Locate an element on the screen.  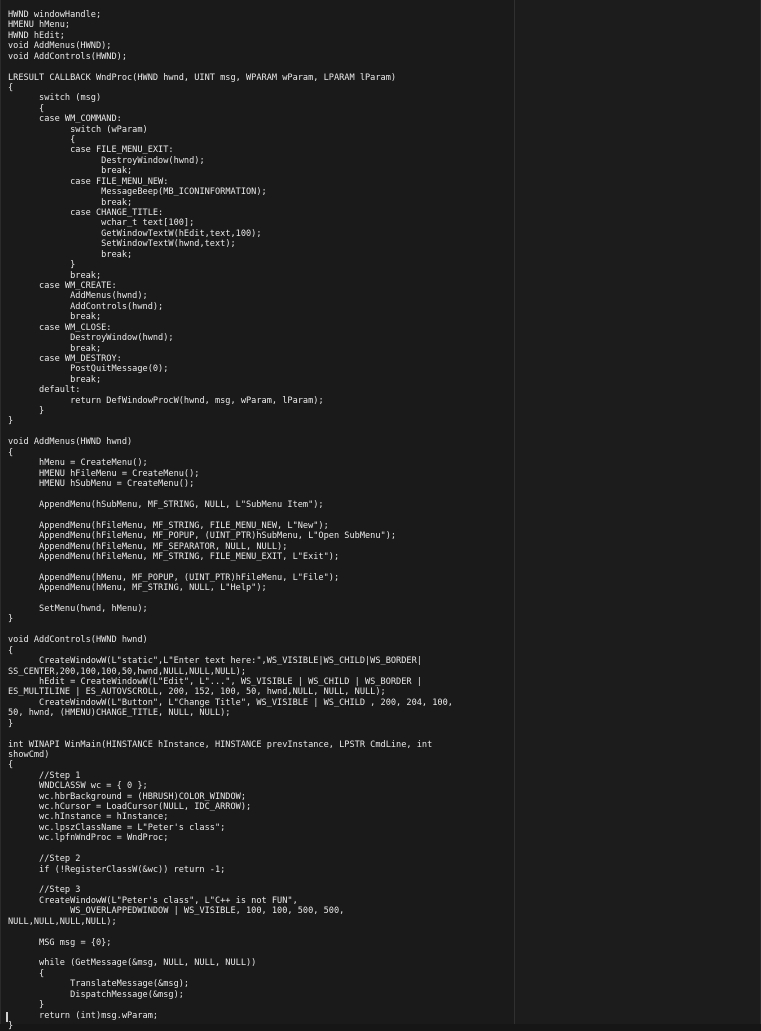
text-cursor is located at coordinates (7, 1017).